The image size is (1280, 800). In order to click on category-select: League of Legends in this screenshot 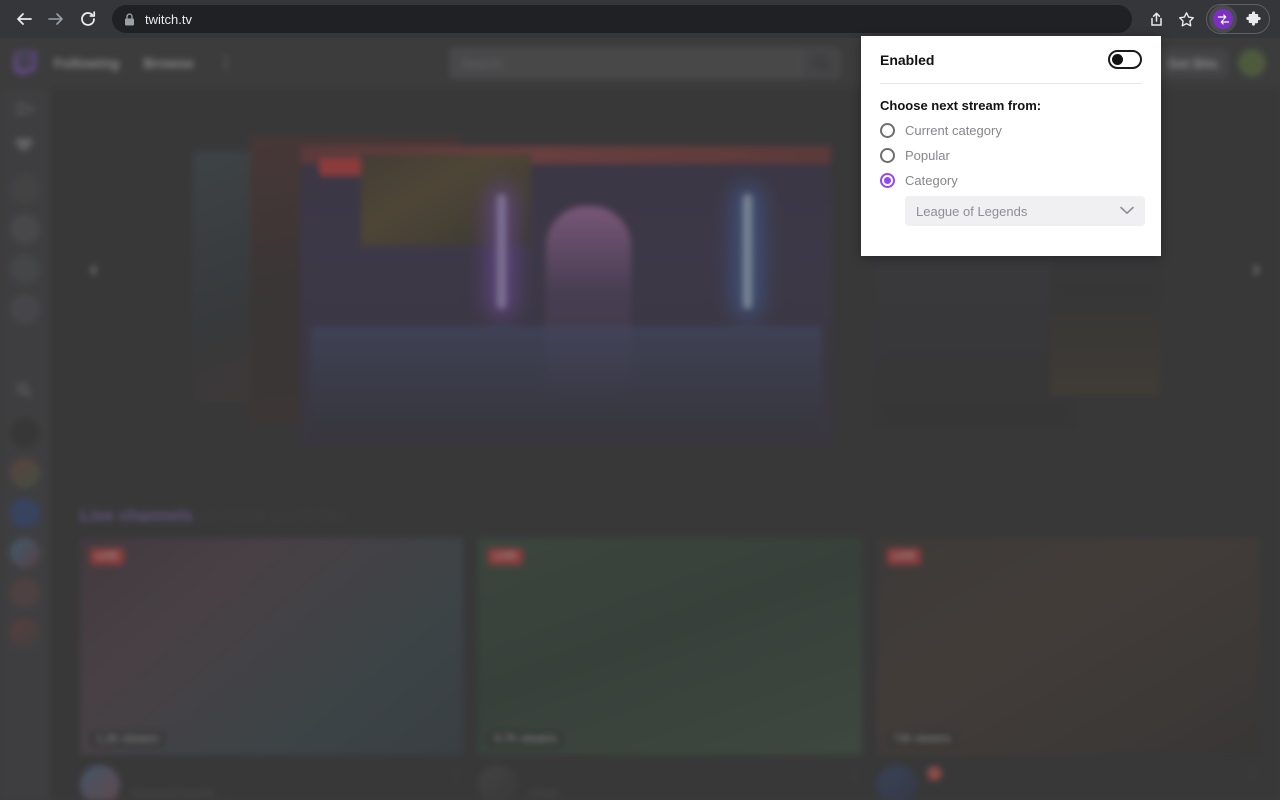, I will do `click(1025, 211)`.